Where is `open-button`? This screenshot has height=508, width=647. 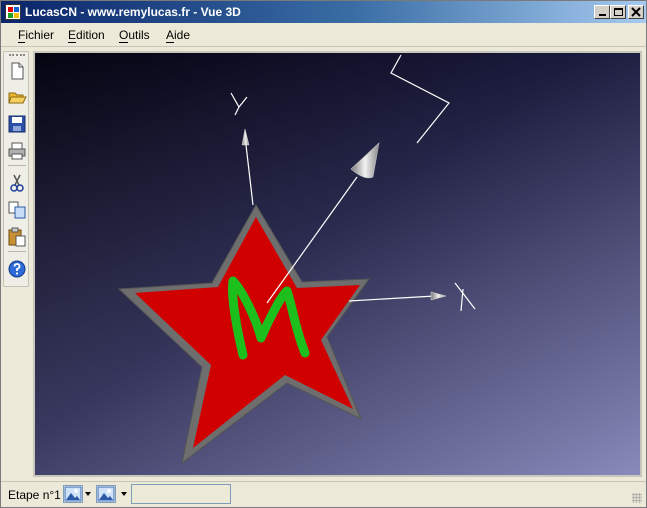
open-button is located at coordinates (17, 97).